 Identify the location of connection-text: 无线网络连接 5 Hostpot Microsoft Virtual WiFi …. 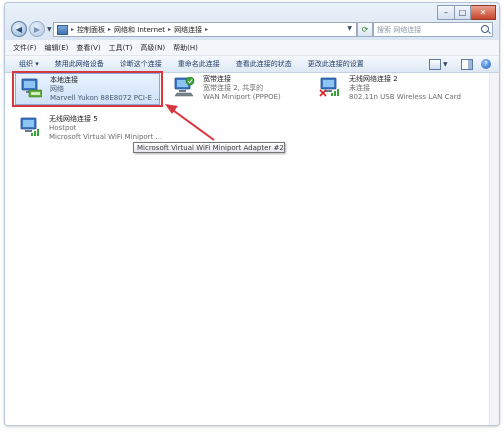
(105, 128).